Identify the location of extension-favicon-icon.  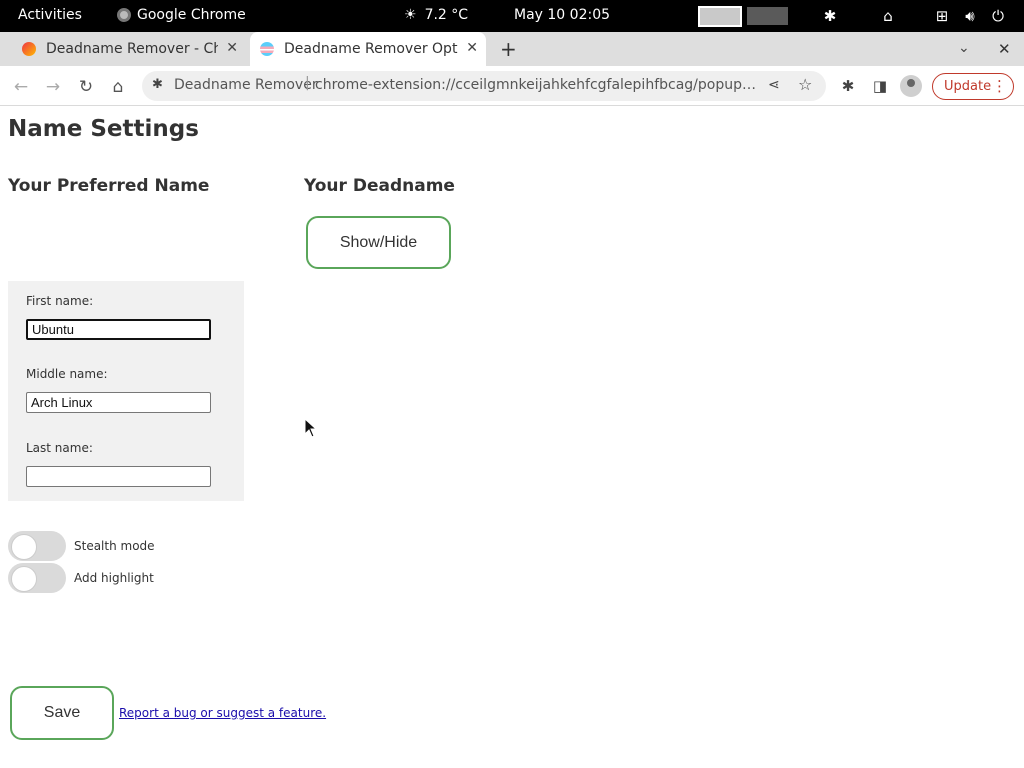
(29, 49).